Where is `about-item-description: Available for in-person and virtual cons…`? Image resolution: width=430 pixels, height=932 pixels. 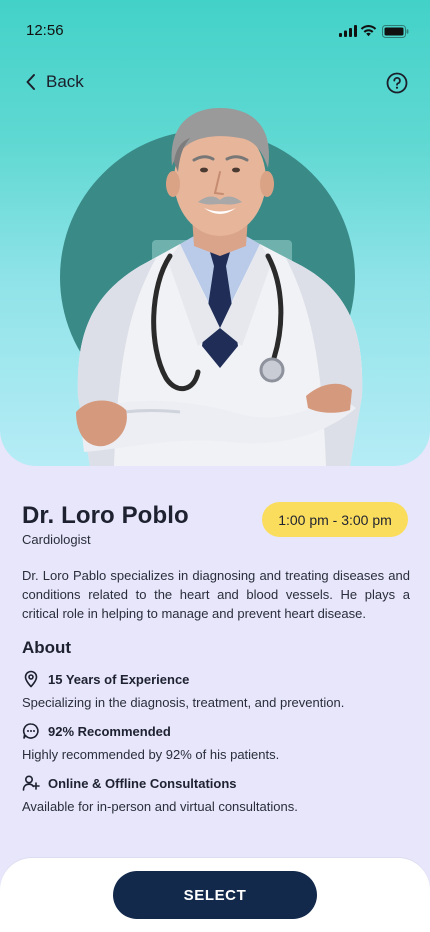 about-item-description: Available for in-person and virtual cons… is located at coordinates (160, 806).